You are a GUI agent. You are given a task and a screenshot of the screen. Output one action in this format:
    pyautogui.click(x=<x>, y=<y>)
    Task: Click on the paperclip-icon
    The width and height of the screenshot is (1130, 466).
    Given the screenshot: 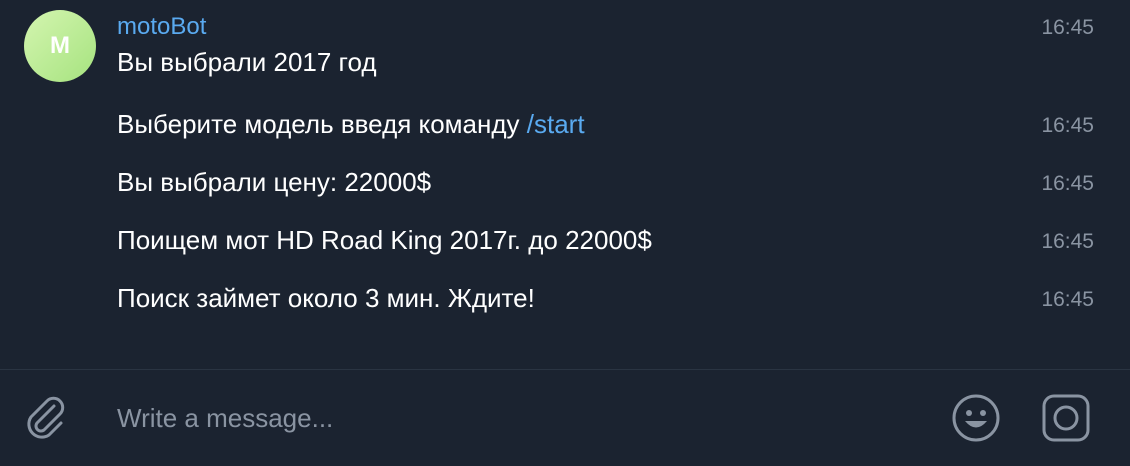 What is the action you would take?
    pyautogui.click(x=45, y=417)
    